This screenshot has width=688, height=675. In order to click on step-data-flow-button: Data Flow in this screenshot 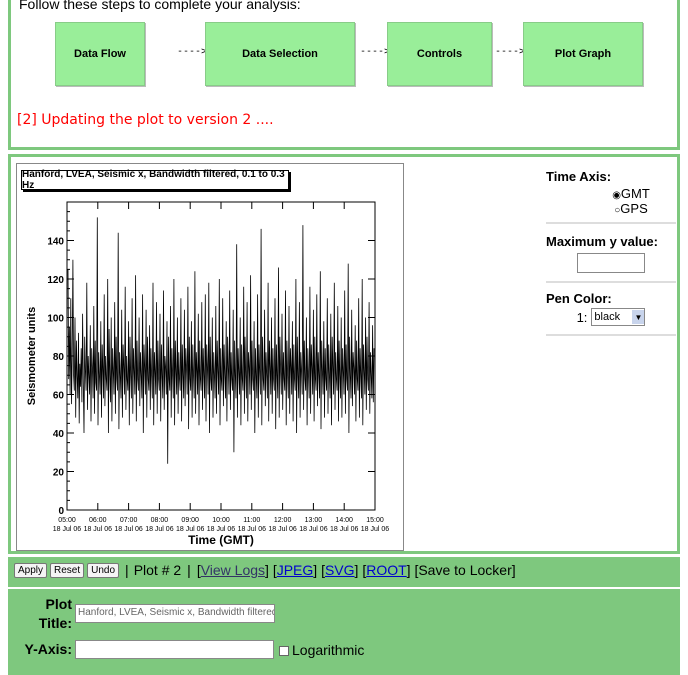, I will do `click(100, 54)`.